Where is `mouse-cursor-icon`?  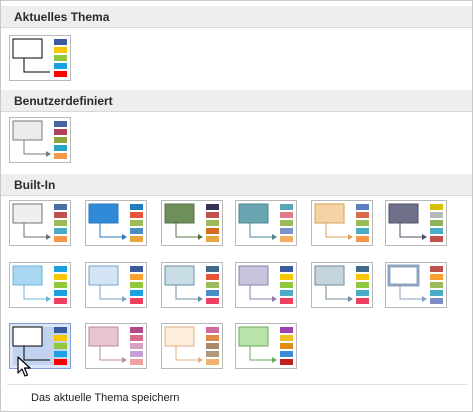 mouse-cursor-icon is located at coordinates (24, 366).